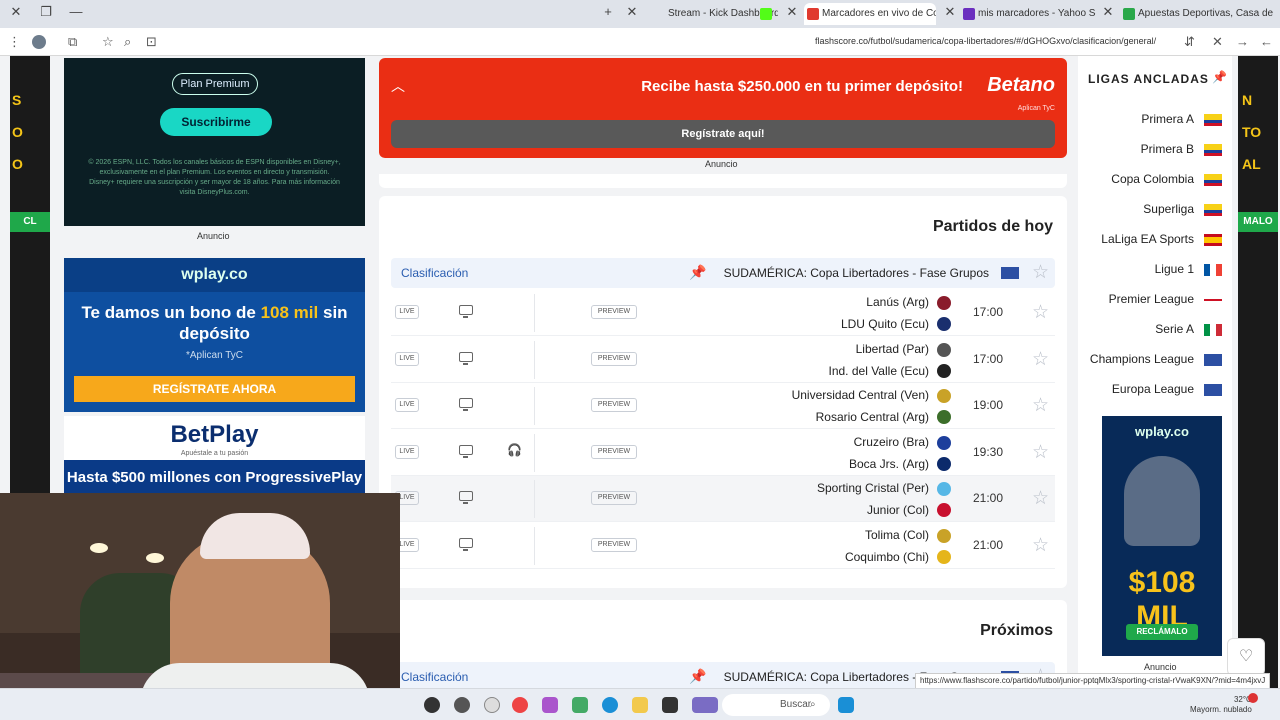  I want to click on install-app-icon: ⊡, so click(151, 42).